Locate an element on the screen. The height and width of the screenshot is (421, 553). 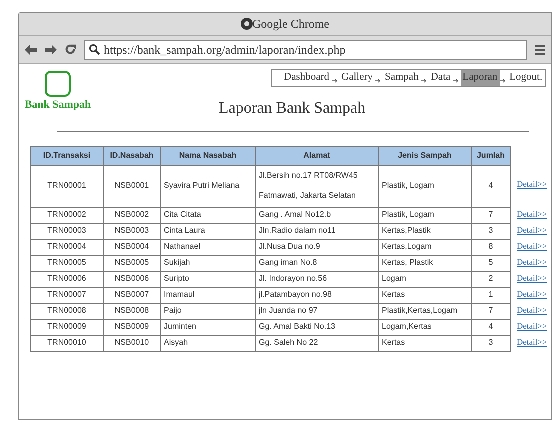
table-cell: Paijo is located at coordinates (208, 311).